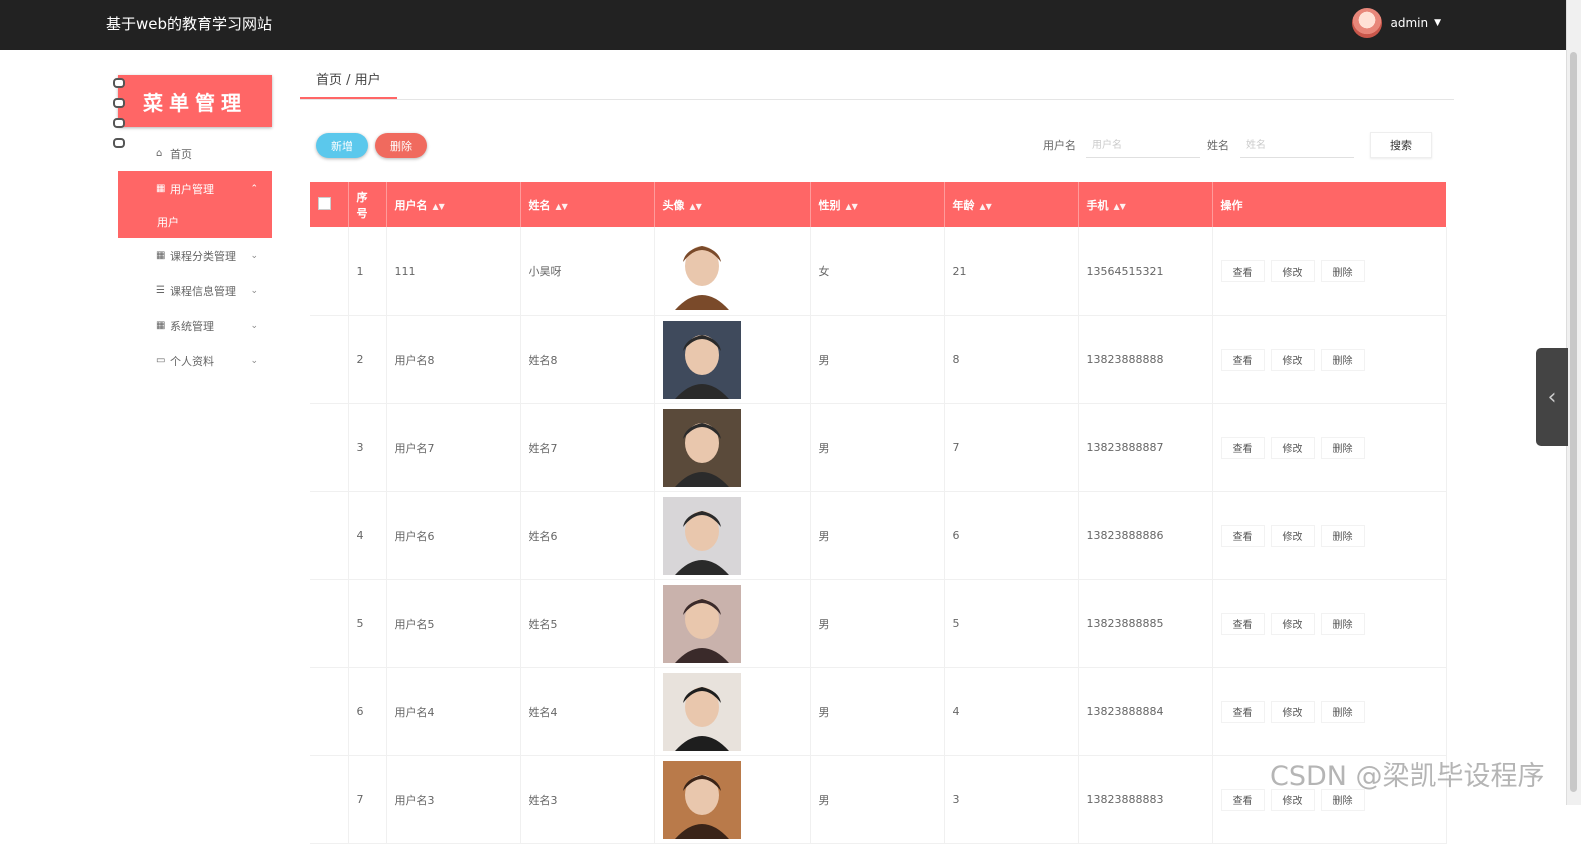 The width and height of the screenshot is (1581, 844). I want to click on column-header: 头像 ▲▼, so click(732, 204).